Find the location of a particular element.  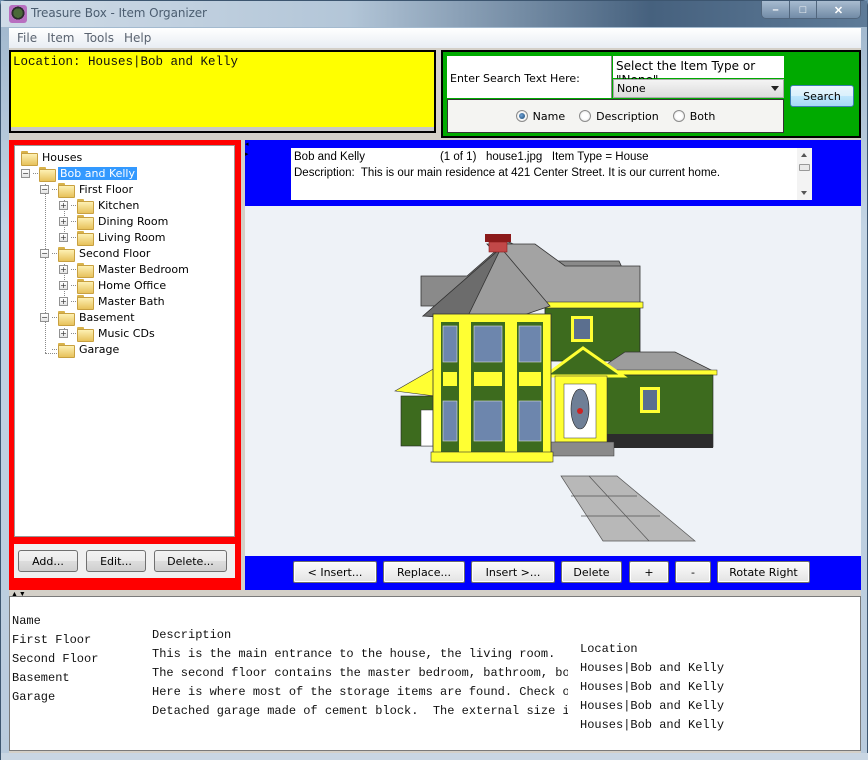

rotate-right-button: Rotate Right is located at coordinates (763, 572).